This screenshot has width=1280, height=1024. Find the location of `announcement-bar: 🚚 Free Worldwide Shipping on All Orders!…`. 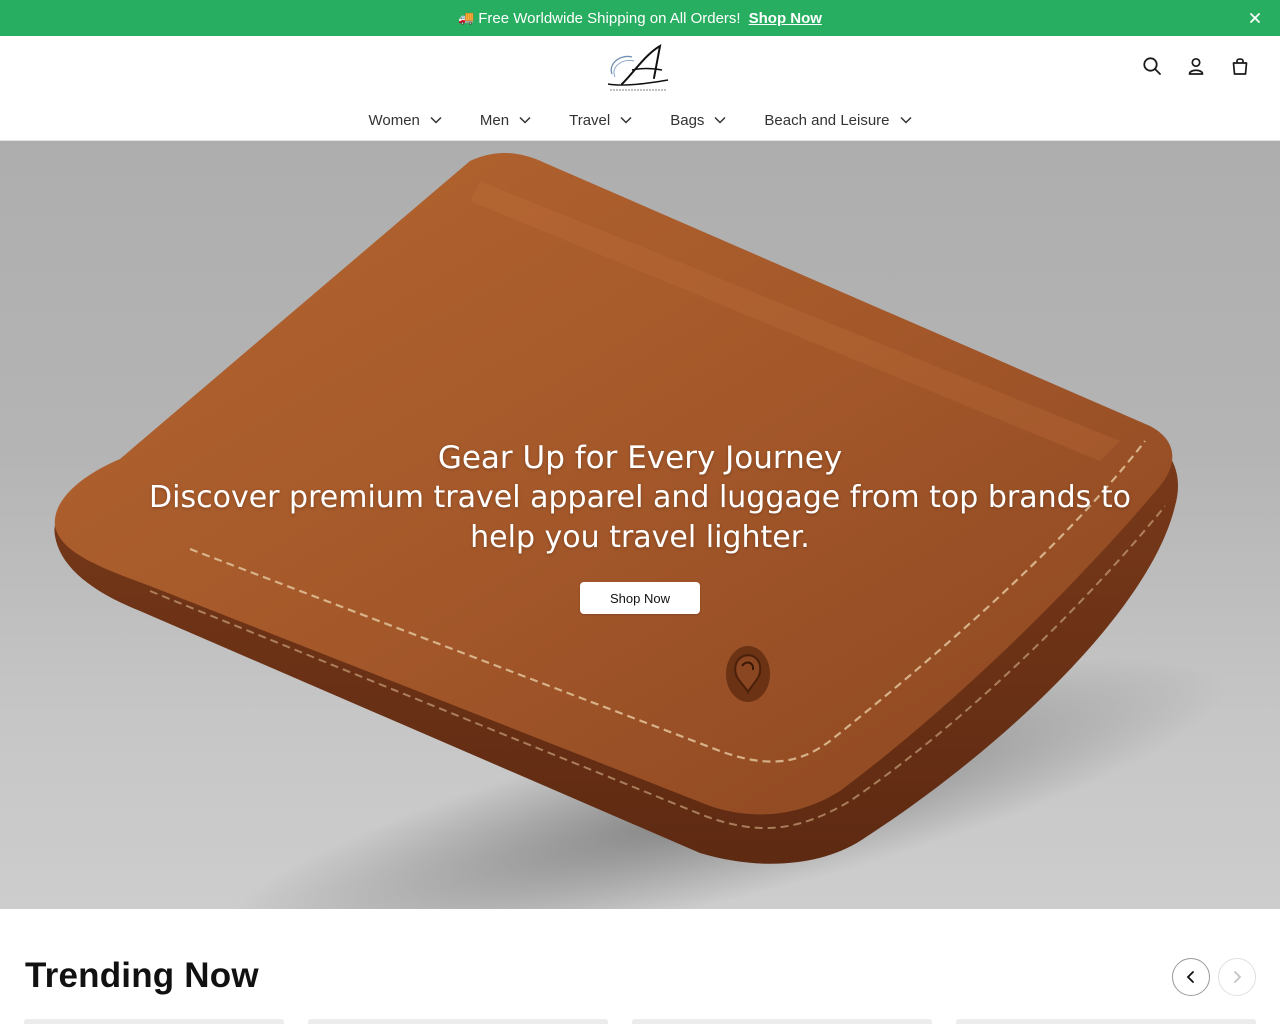

announcement-bar: 🚚 Free Worldwide Shipping on All Orders!… is located at coordinates (640, 18).